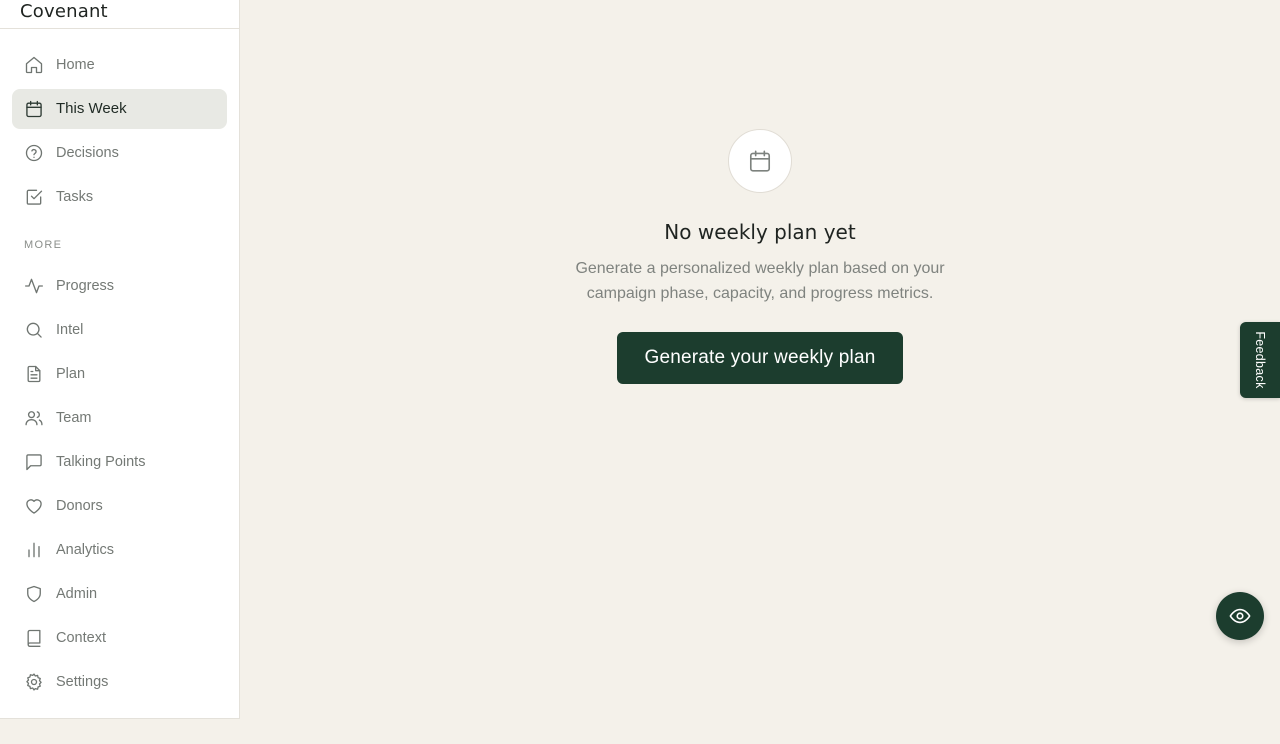 The height and width of the screenshot is (744, 1280). I want to click on shield-icon, so click(34, 594).